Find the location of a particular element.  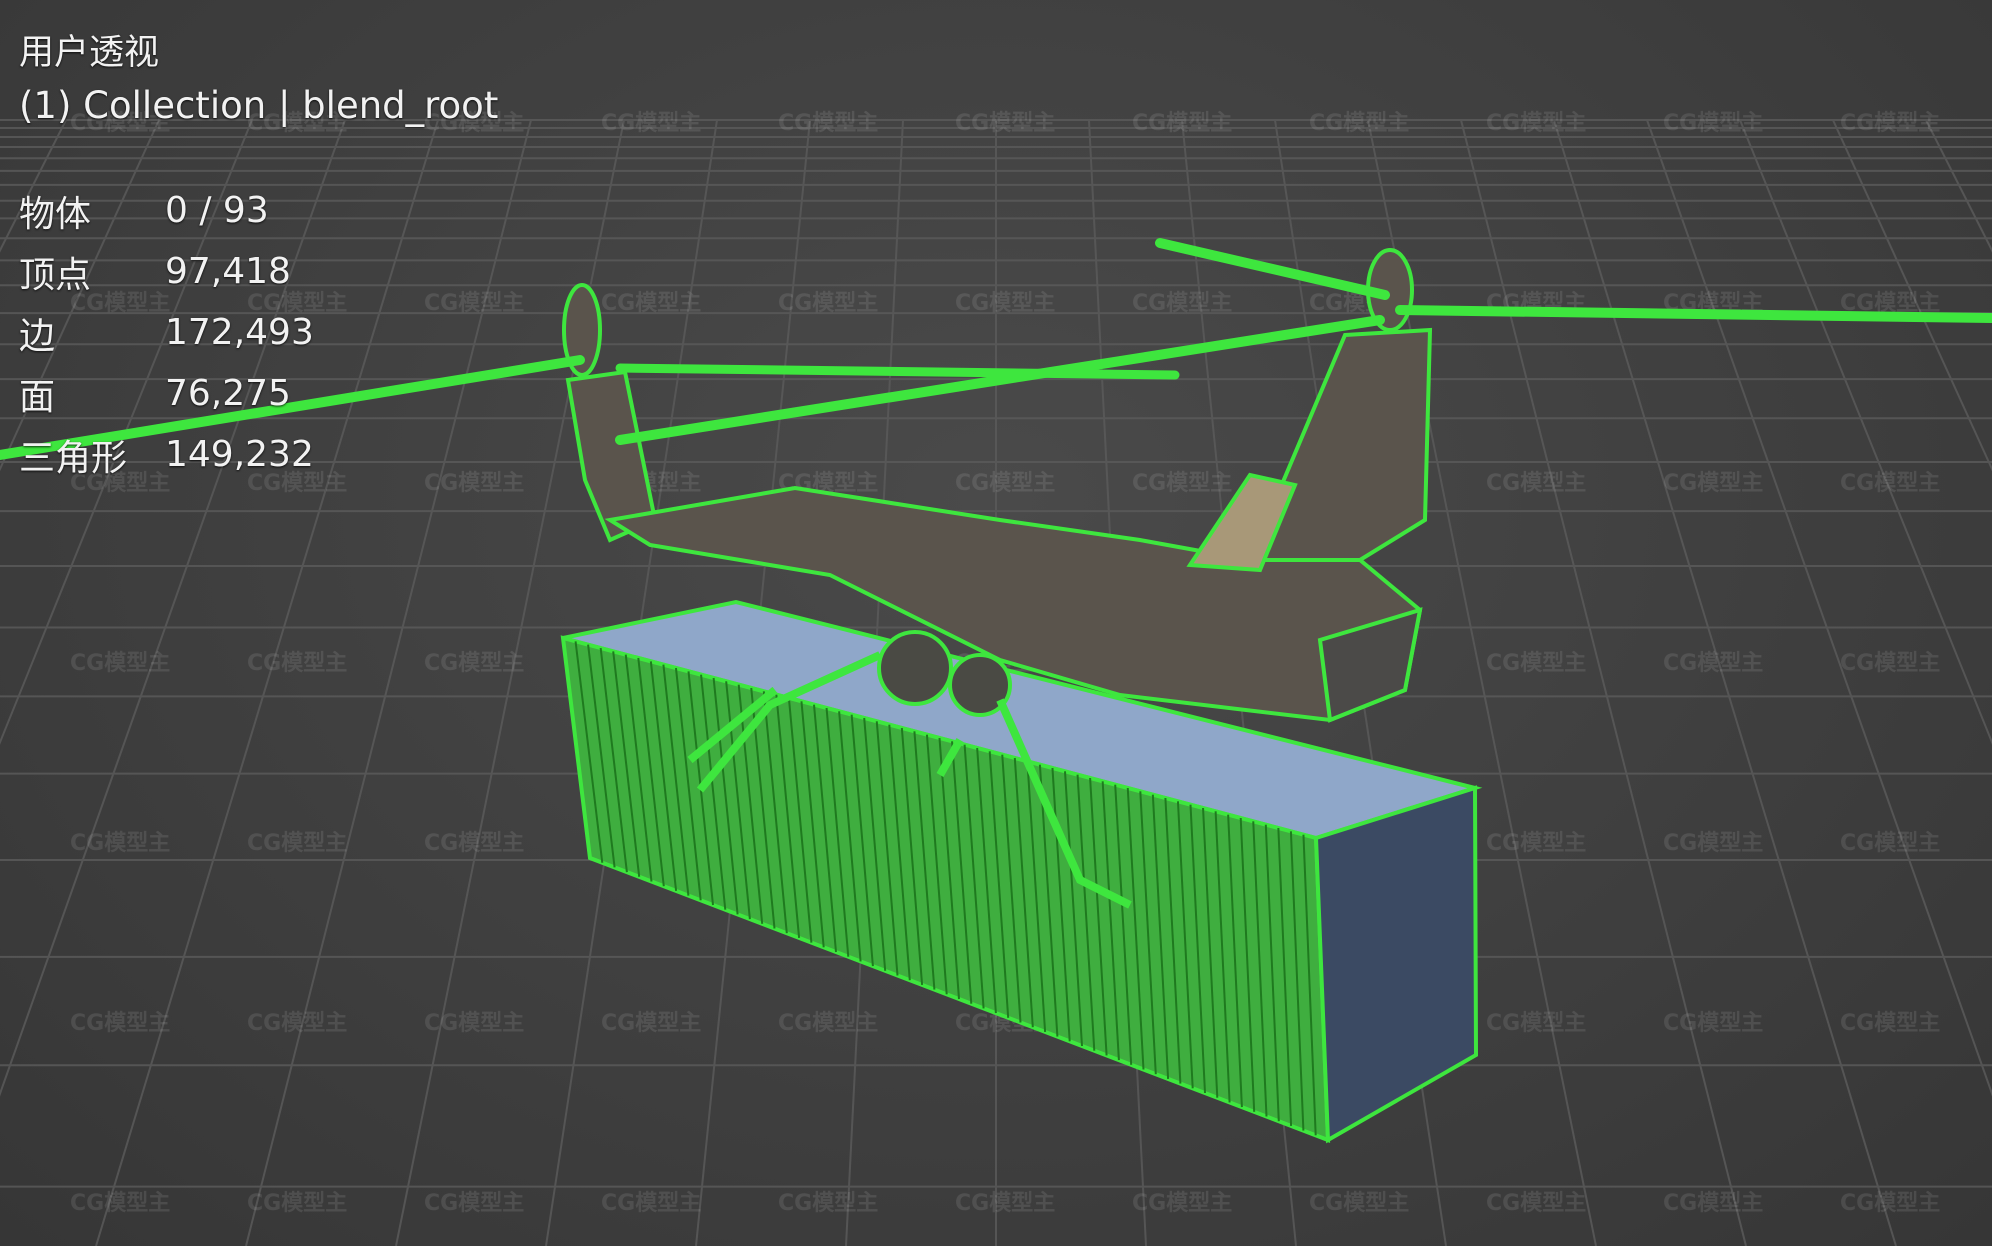

container-end-face is located at coordinates (1396, 964).